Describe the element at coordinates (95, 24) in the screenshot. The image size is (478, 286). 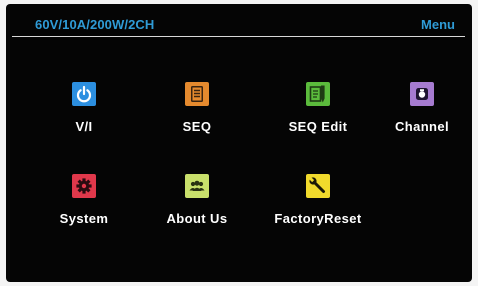
I see `model-label: 60V/10A/200W/2CH` at that location.